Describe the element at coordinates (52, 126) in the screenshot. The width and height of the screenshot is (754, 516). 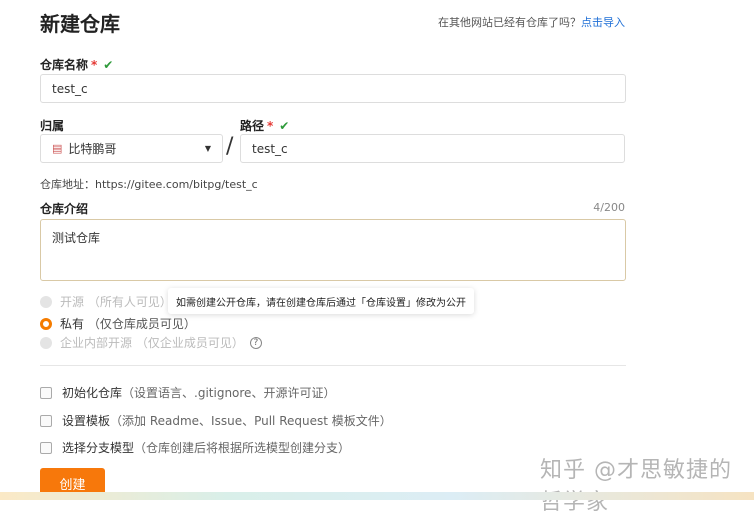
I see `owner-label: 归属` at that location.